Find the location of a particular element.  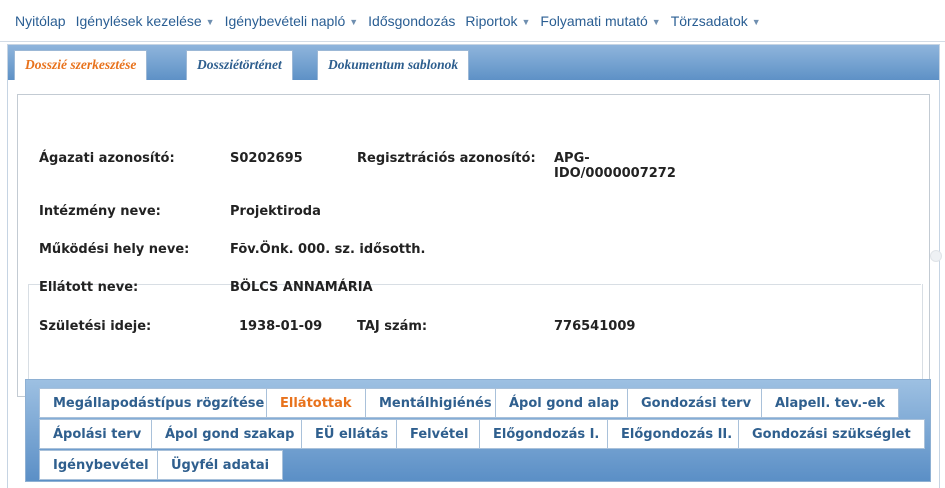

tab-dosszie-szerkesztese: Dosszié szerkesztése is located at coordinates (81, 65).